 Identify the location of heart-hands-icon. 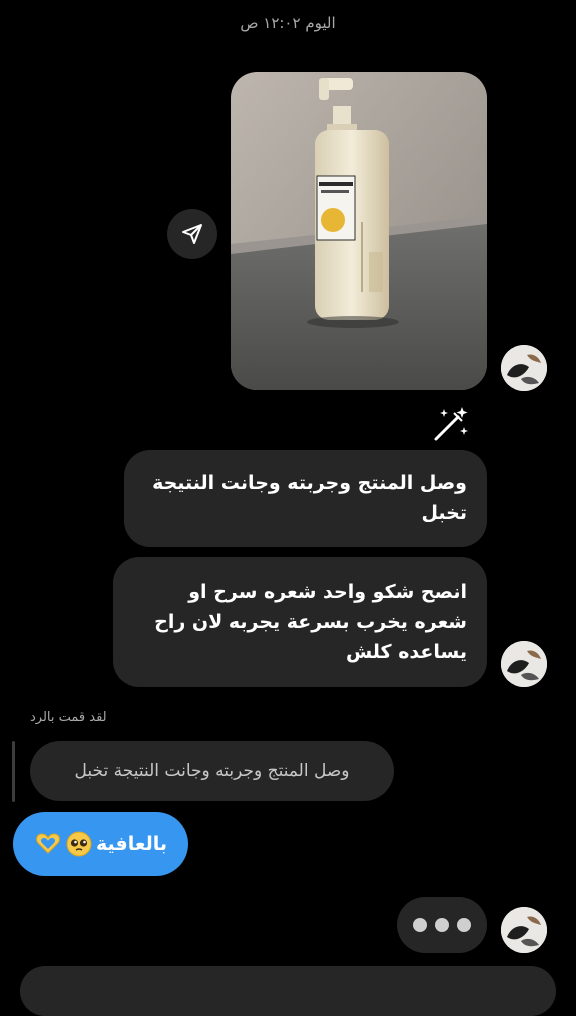
(48, 843).